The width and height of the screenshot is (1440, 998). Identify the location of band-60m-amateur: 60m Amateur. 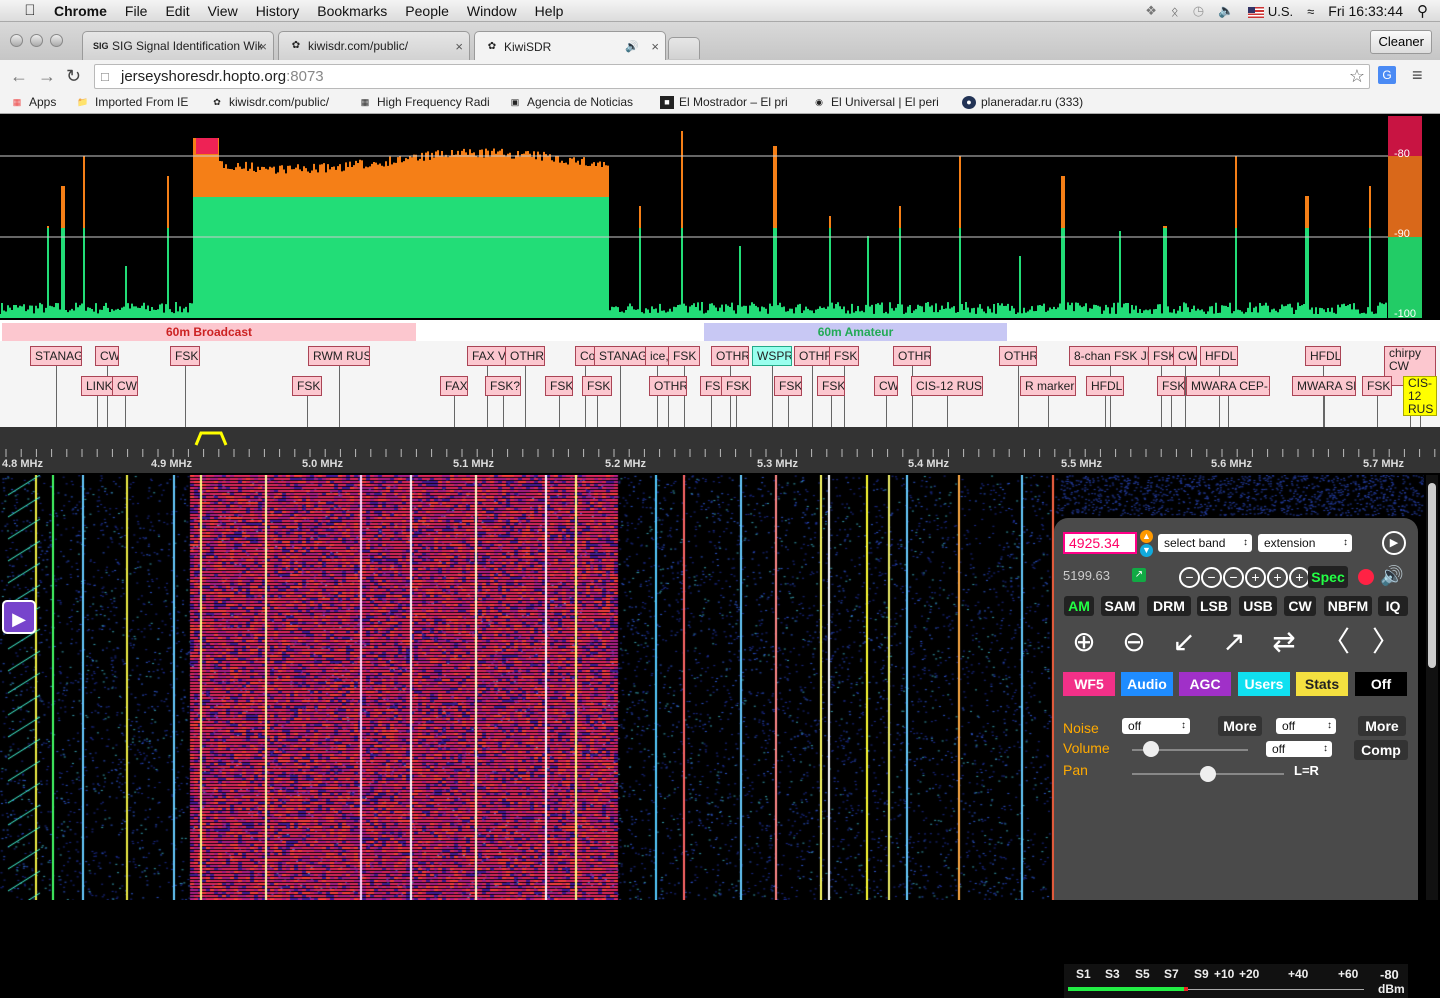
(855, 332).